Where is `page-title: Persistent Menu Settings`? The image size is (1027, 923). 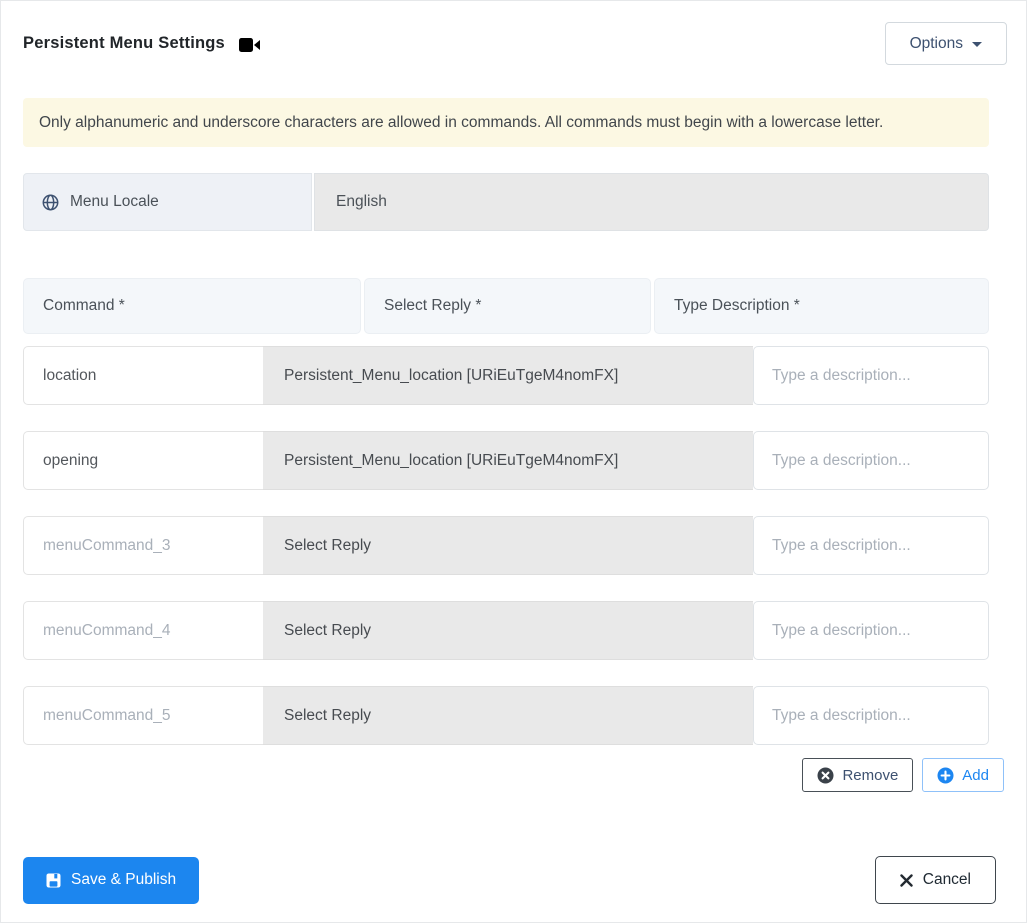
page-title: Persistent Menu Settings is located at coordinates (124, 43).